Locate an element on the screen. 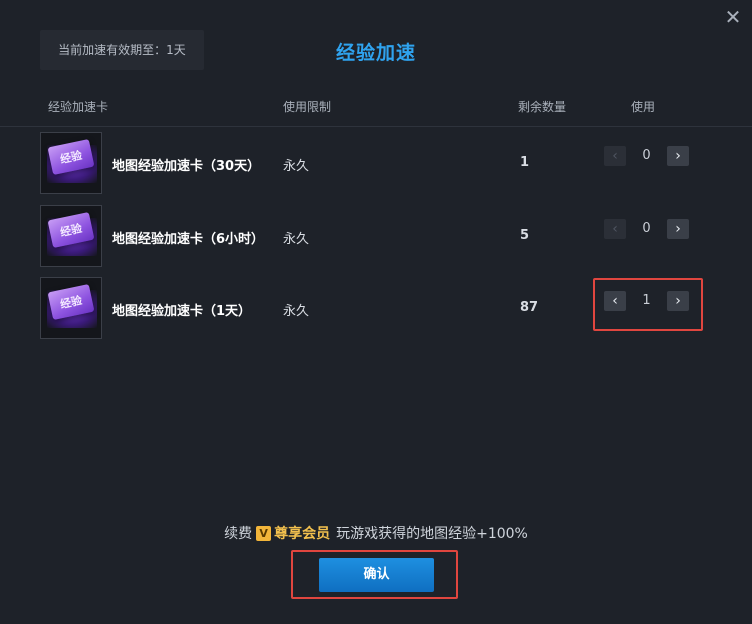 This screenshot has height=624, width=752. table-header: 经验加速卡 使用限制 剩余数量 使用 is located at coordinates (376, 108).